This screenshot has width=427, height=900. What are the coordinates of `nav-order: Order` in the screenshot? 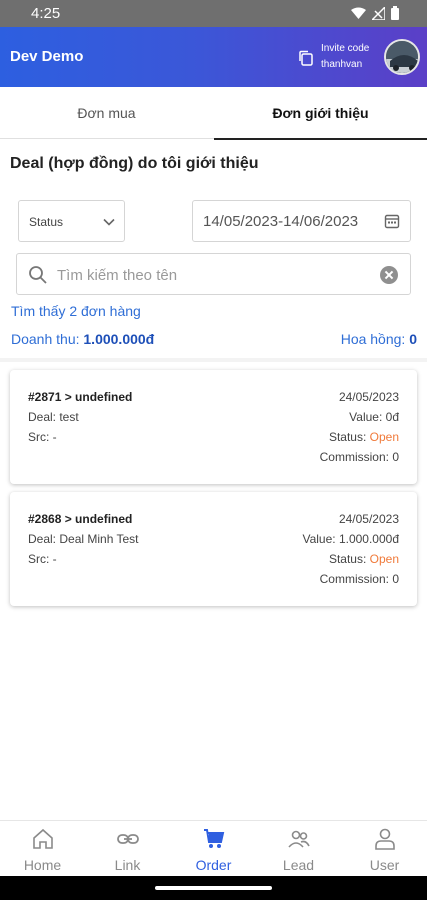 It's located at (213, 849).